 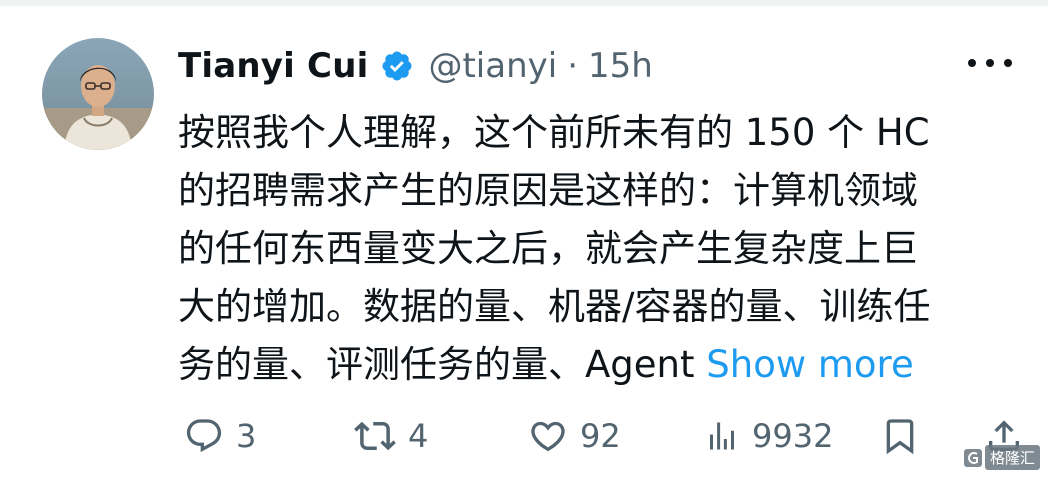 What do you see at coordinates (620, 66) in the screenshot?
I see `timestamp: 15h` at bounding box center [620, 66].